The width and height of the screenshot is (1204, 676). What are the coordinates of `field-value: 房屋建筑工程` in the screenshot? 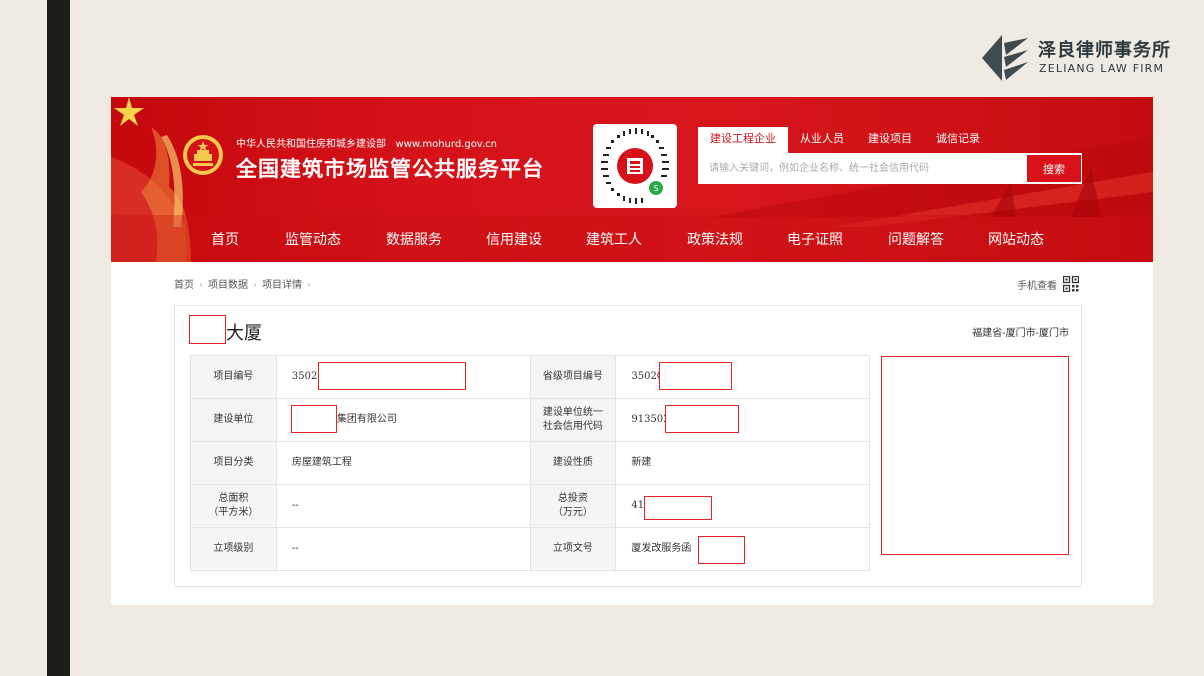 It's located at (403, 463).